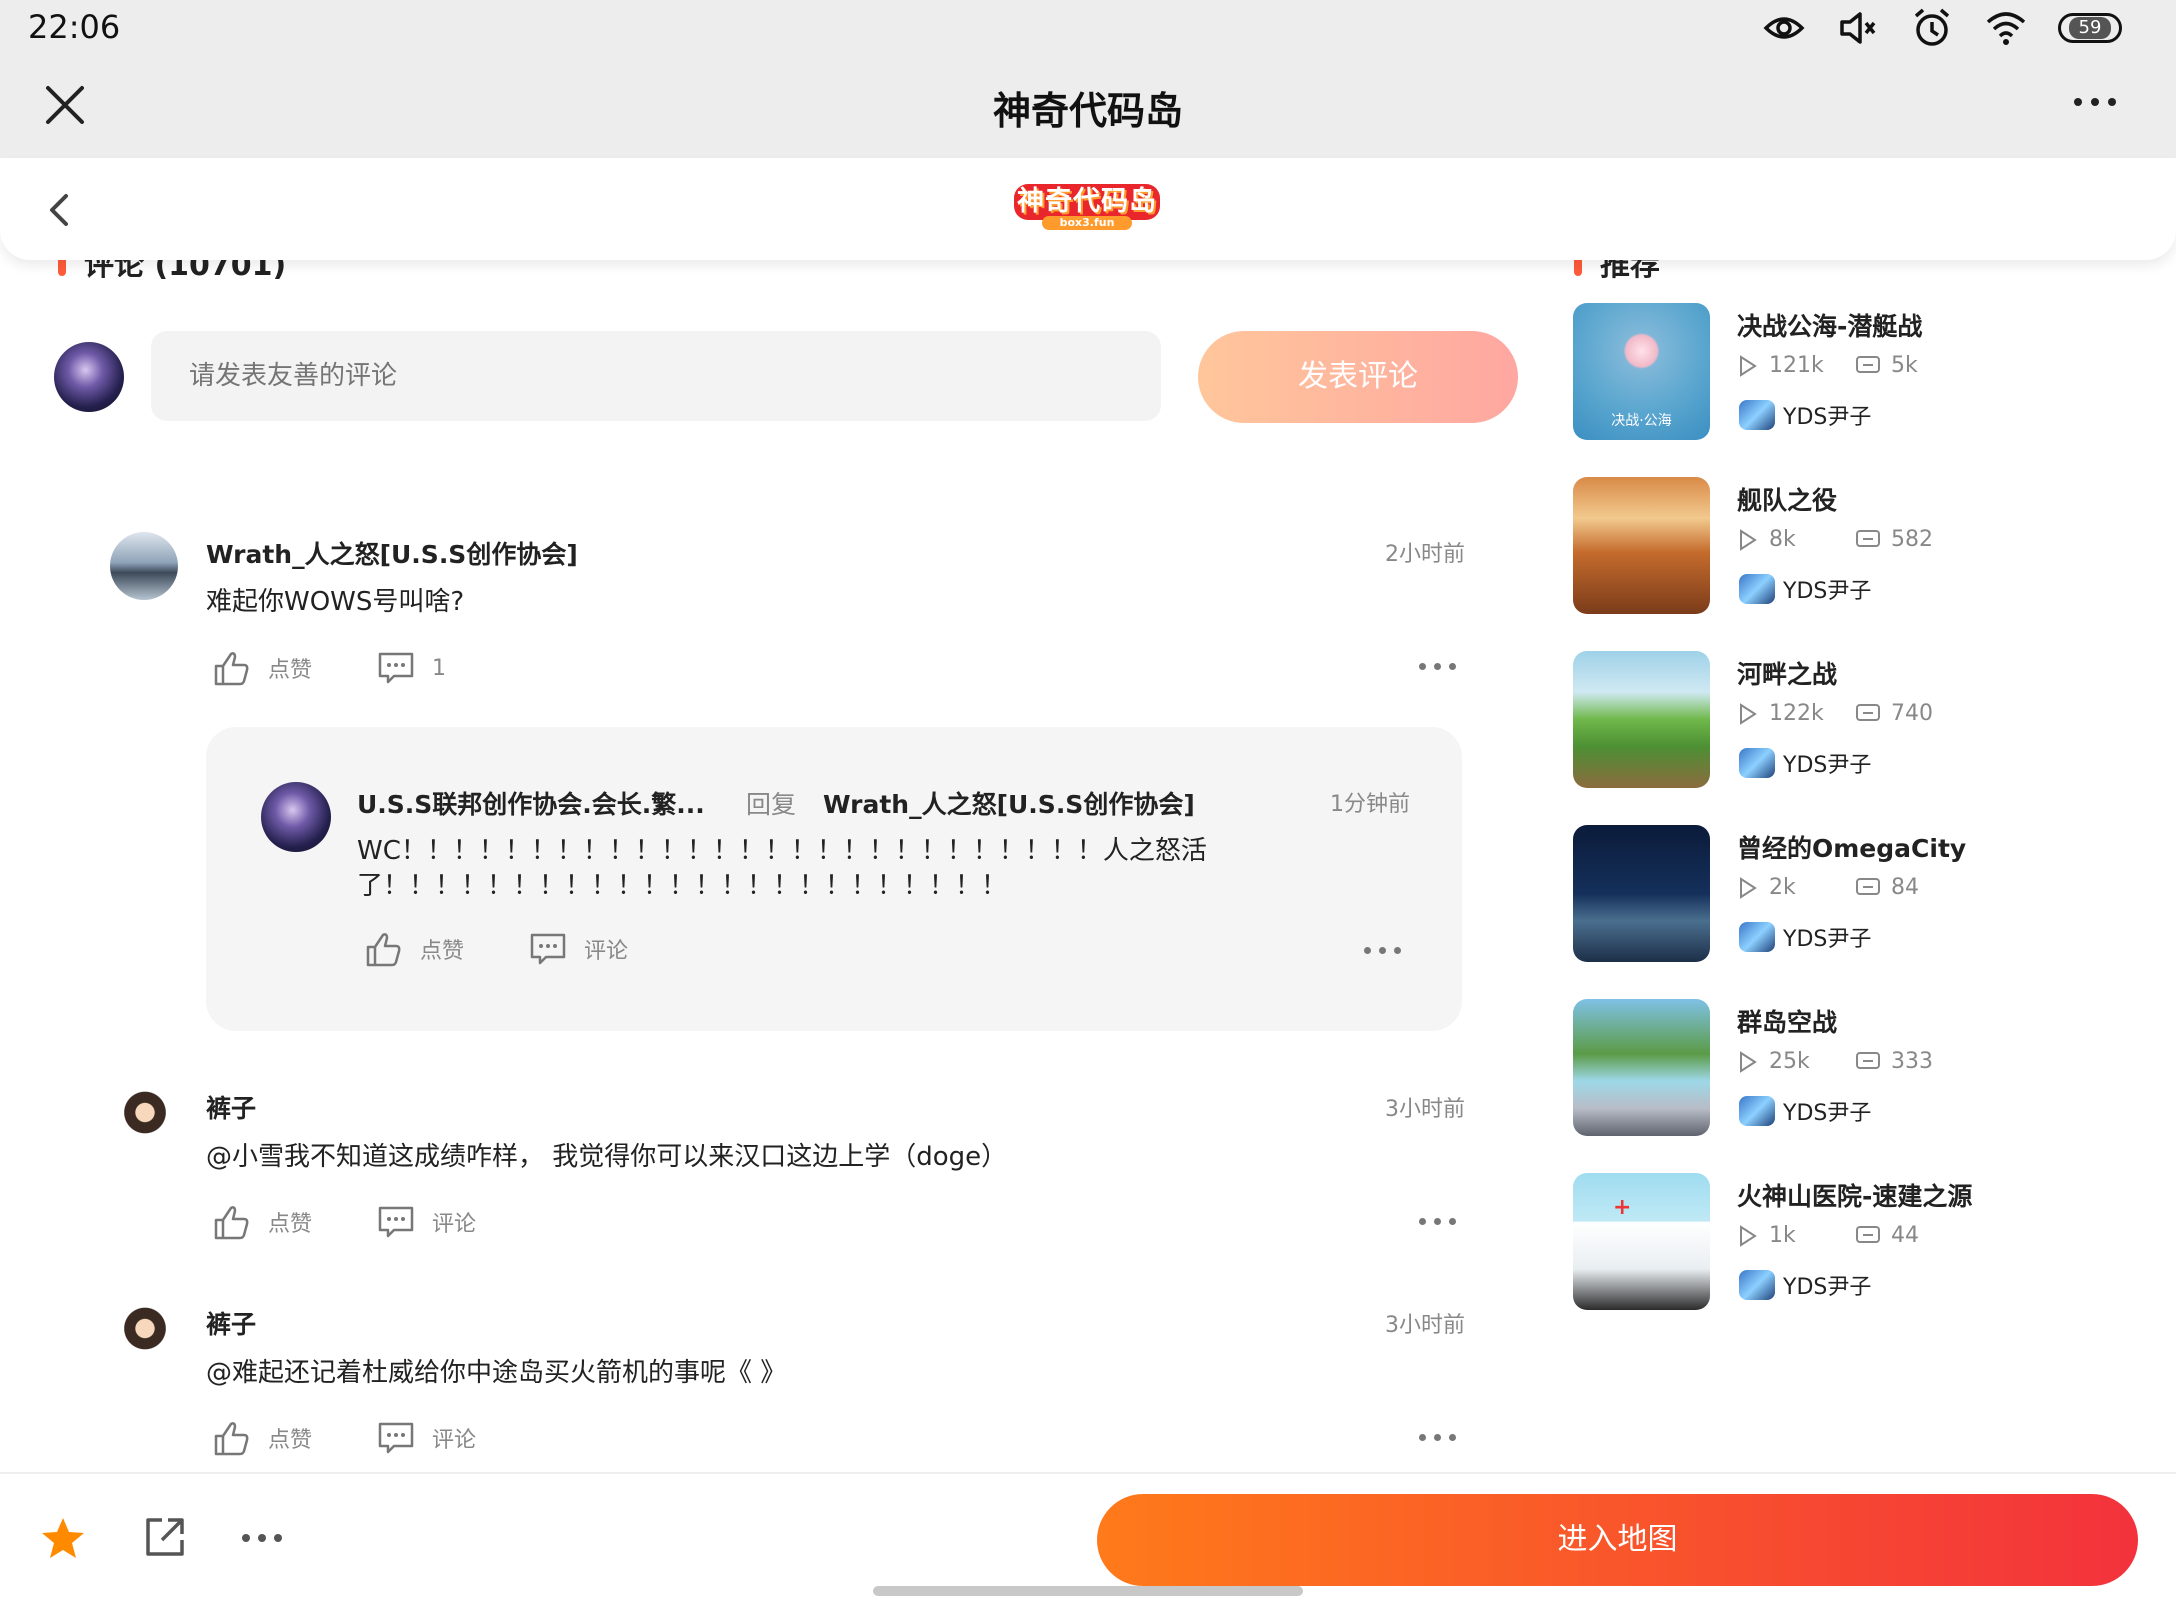  I want to click on comment-count: 333, so click(1912, 1061).